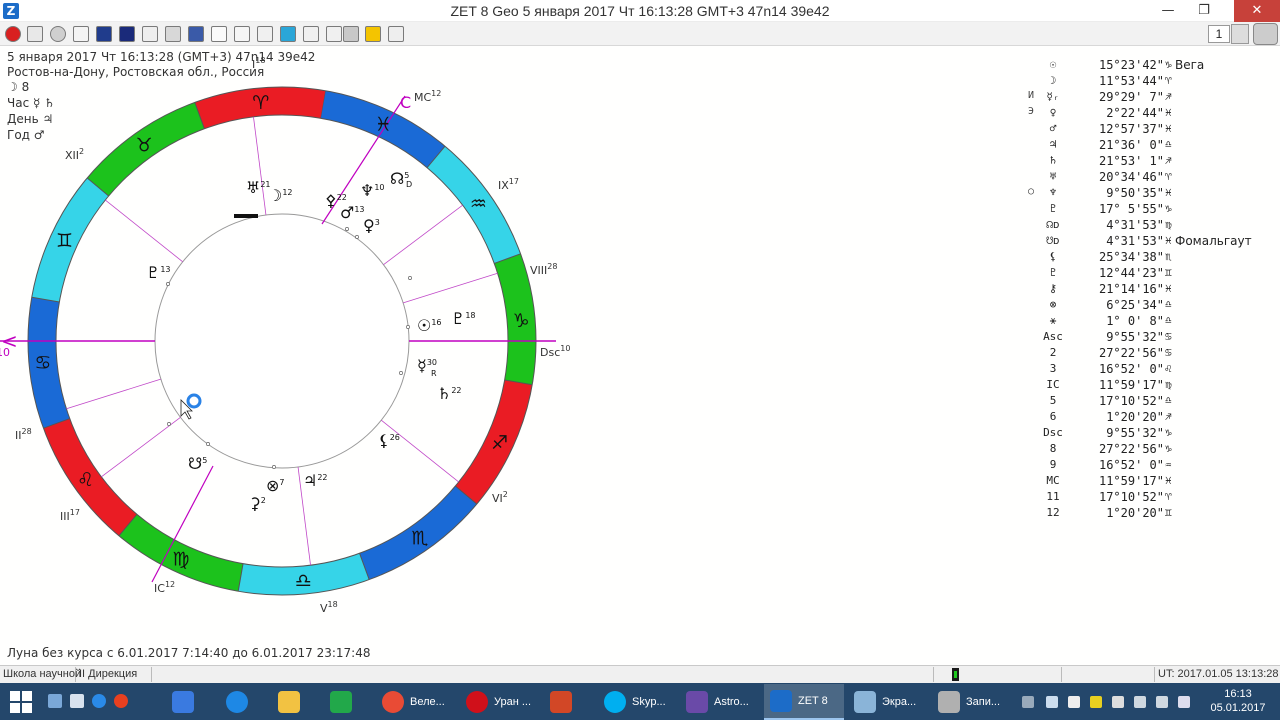 The width and height of the screenshot is (1280, 720). Describe the element at coordinates (449, 393) in the screenshot. I see `planet-glyph: ♄22` at that location.